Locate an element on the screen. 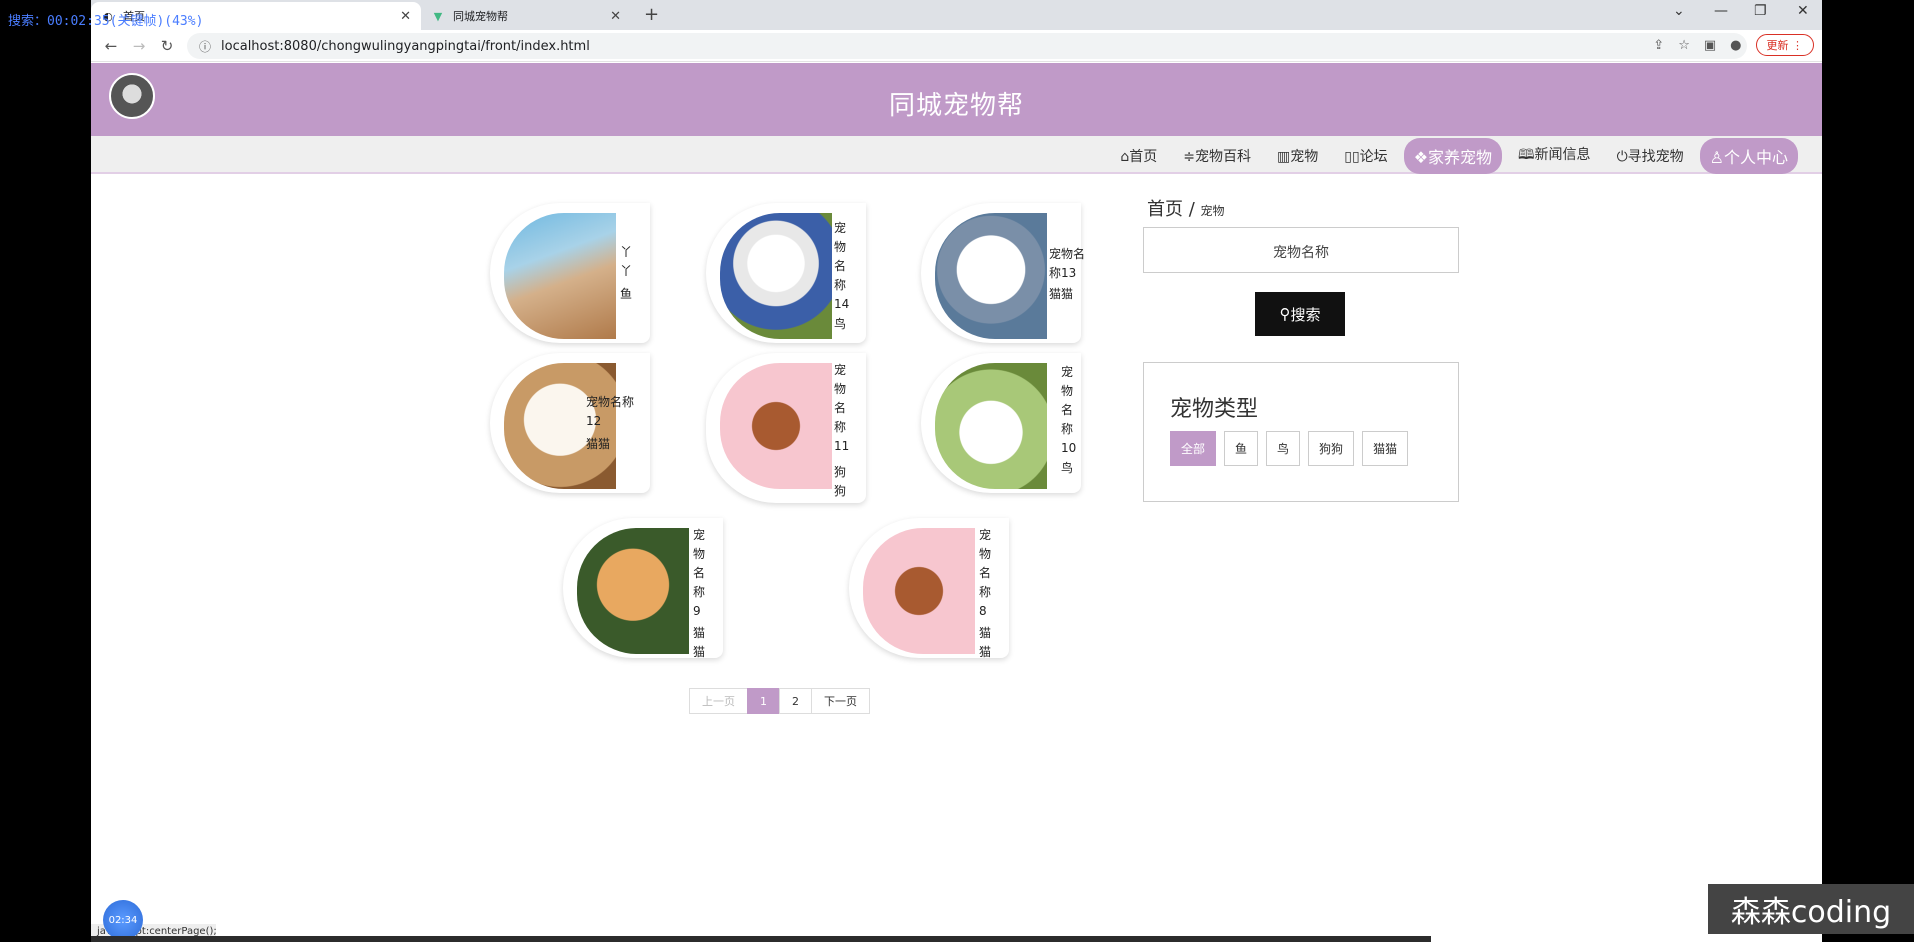 The image size is (1914, 942). search-button: ⚲ 搜索 is located at coordinates (1300, 314).